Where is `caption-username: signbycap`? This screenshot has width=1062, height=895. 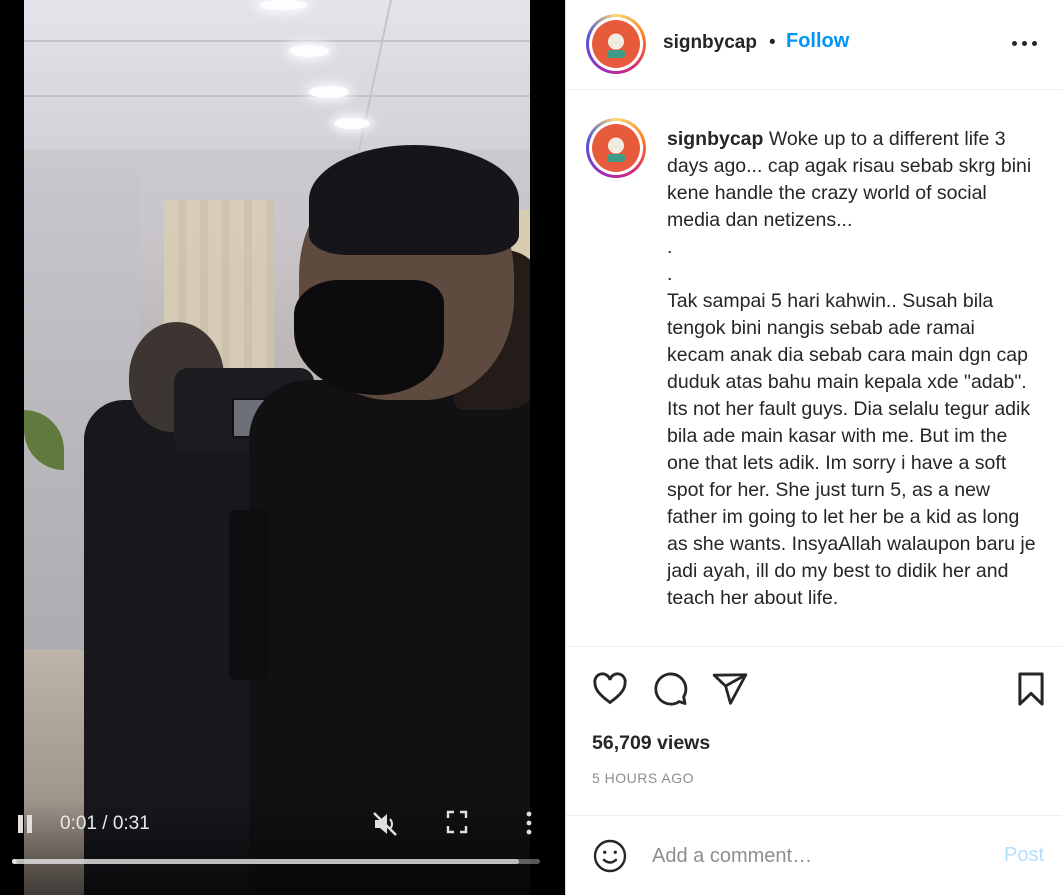
caption-username: signbycap is located at coordinates (715, 139).